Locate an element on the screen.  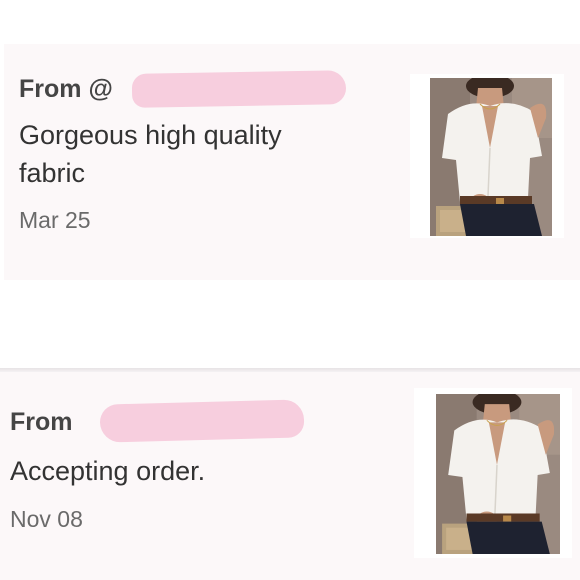
review-date: Mar 25 is located at coordinates (55, 220).